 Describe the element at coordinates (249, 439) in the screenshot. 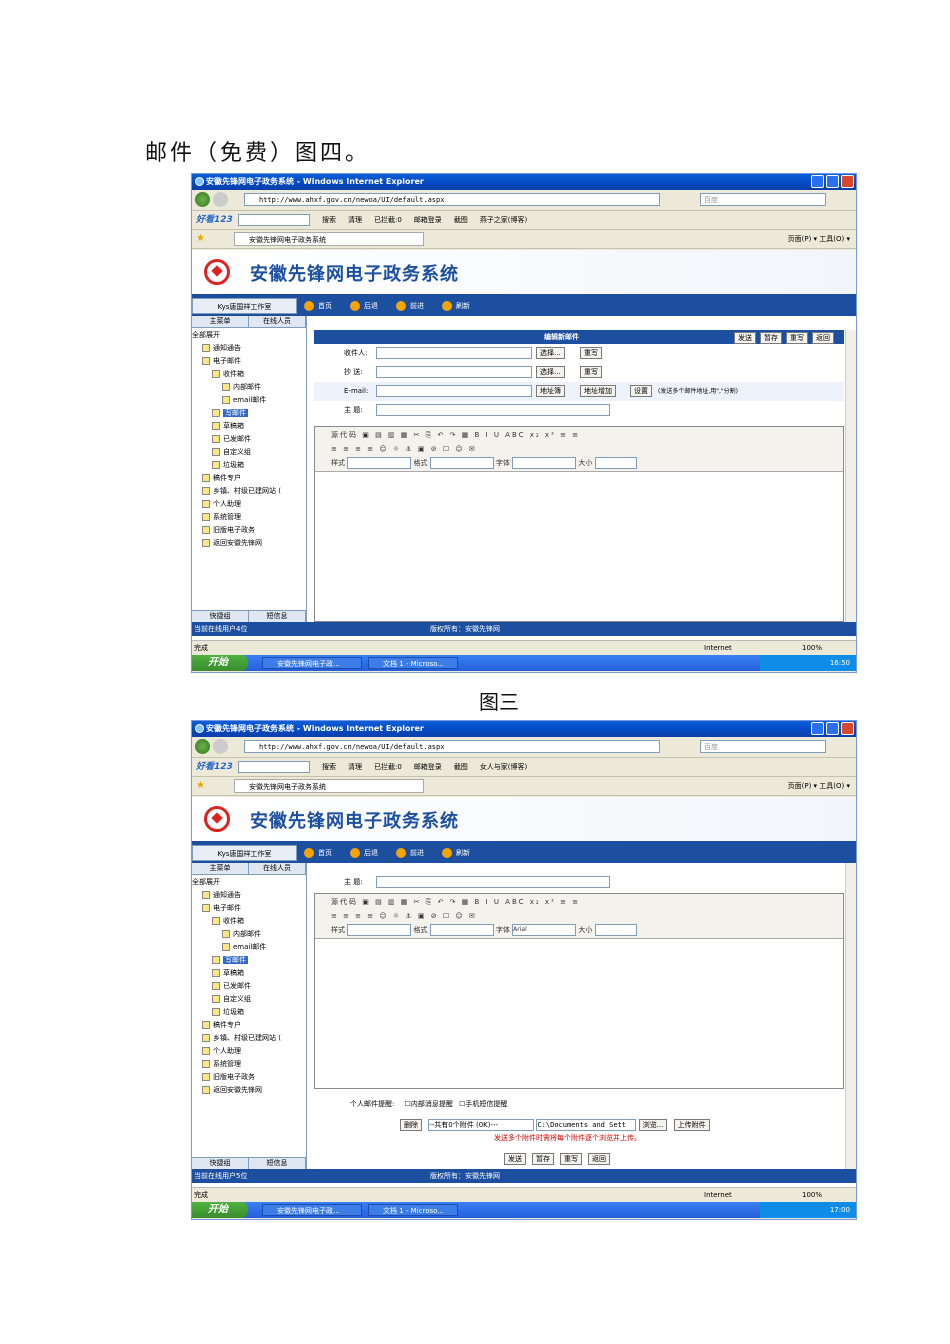

I see `tree-item: 已发邮件` at that location.